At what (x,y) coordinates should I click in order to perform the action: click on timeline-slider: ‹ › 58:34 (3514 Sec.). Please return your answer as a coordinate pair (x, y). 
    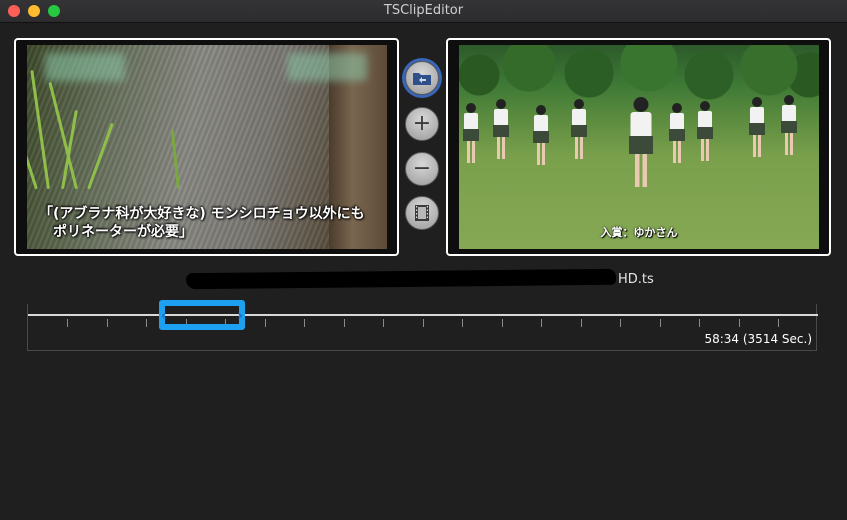
    Looking at the image, I should click on (422, 325).